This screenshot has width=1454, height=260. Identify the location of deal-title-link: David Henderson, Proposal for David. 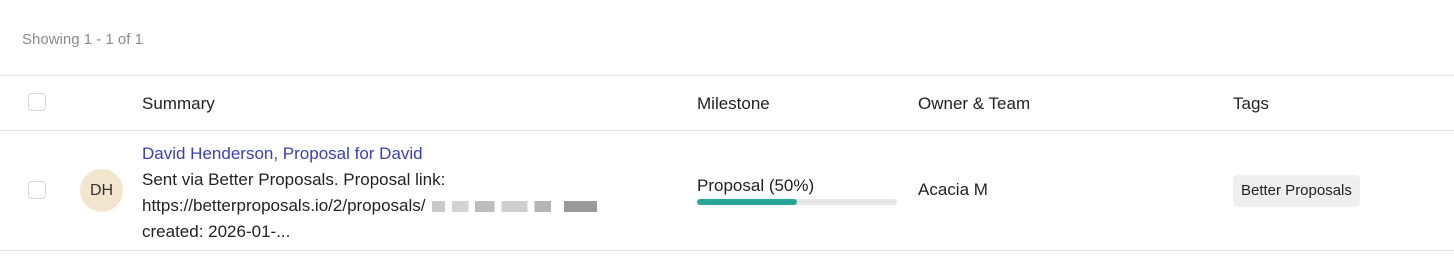
(402, 154).